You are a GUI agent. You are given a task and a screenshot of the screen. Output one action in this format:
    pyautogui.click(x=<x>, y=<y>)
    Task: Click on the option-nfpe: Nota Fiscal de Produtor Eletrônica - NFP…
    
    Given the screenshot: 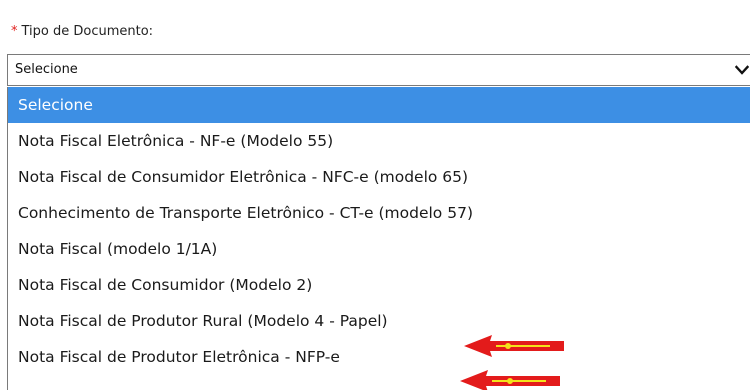 What is the action you would take?
    pyautogui.click(x=379, y=357)
    